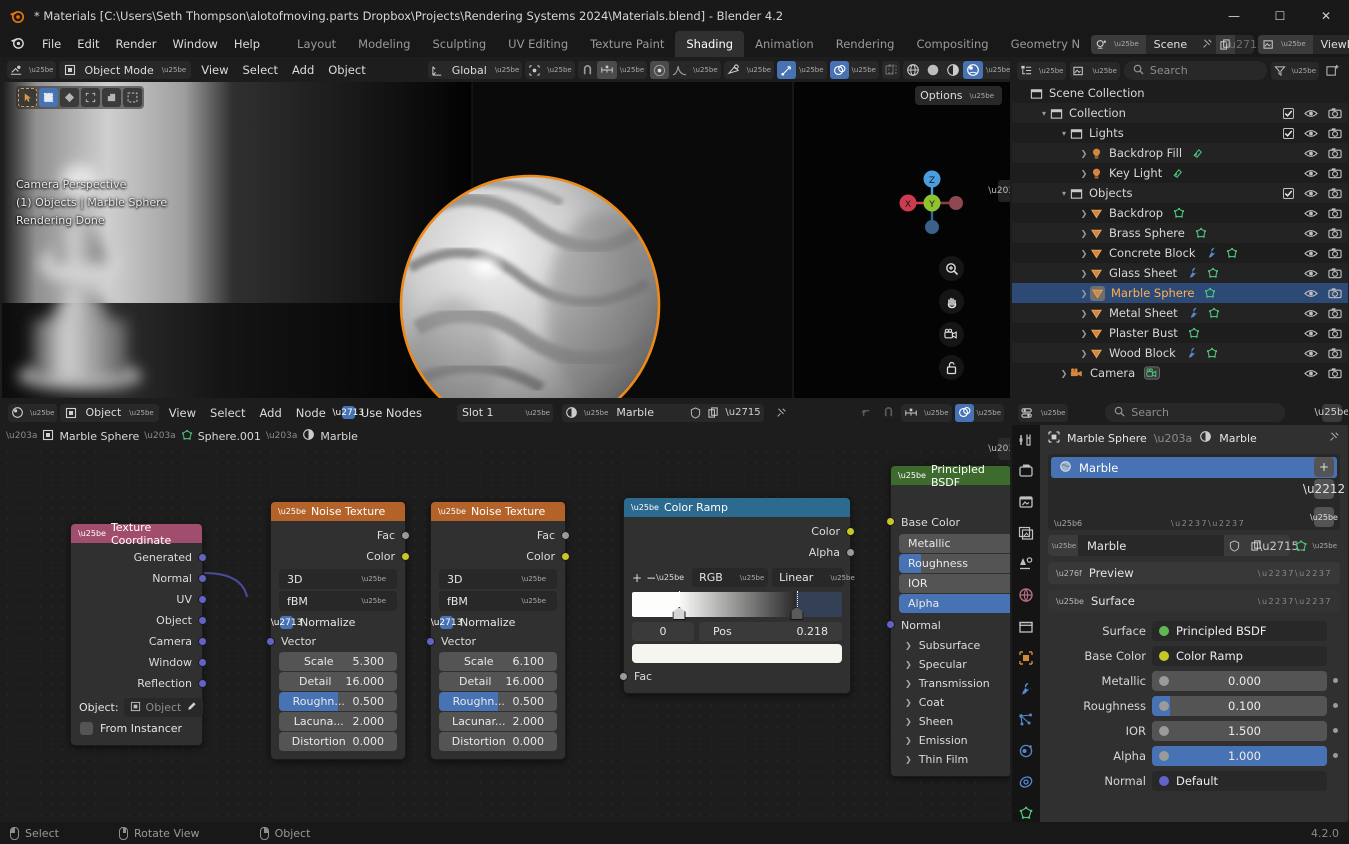  Describe the element at coordinates (88, 44) in the screenshot. I see `menu-edit: Edit` at that location.